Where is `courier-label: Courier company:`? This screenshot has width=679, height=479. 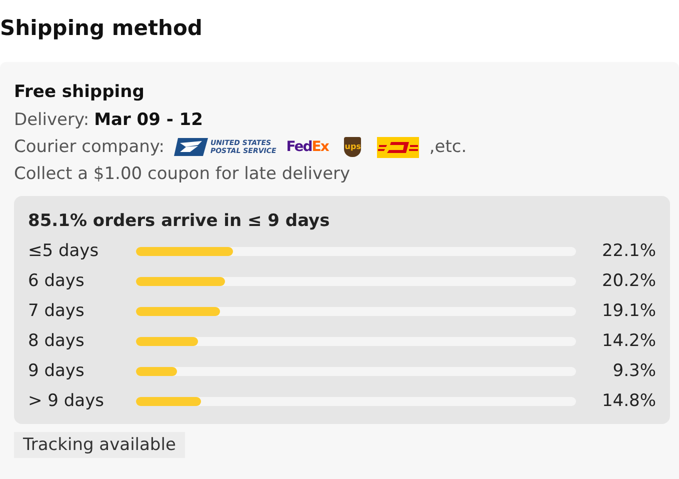
courier-label: Courier company: is located at coordinates (89, 147).